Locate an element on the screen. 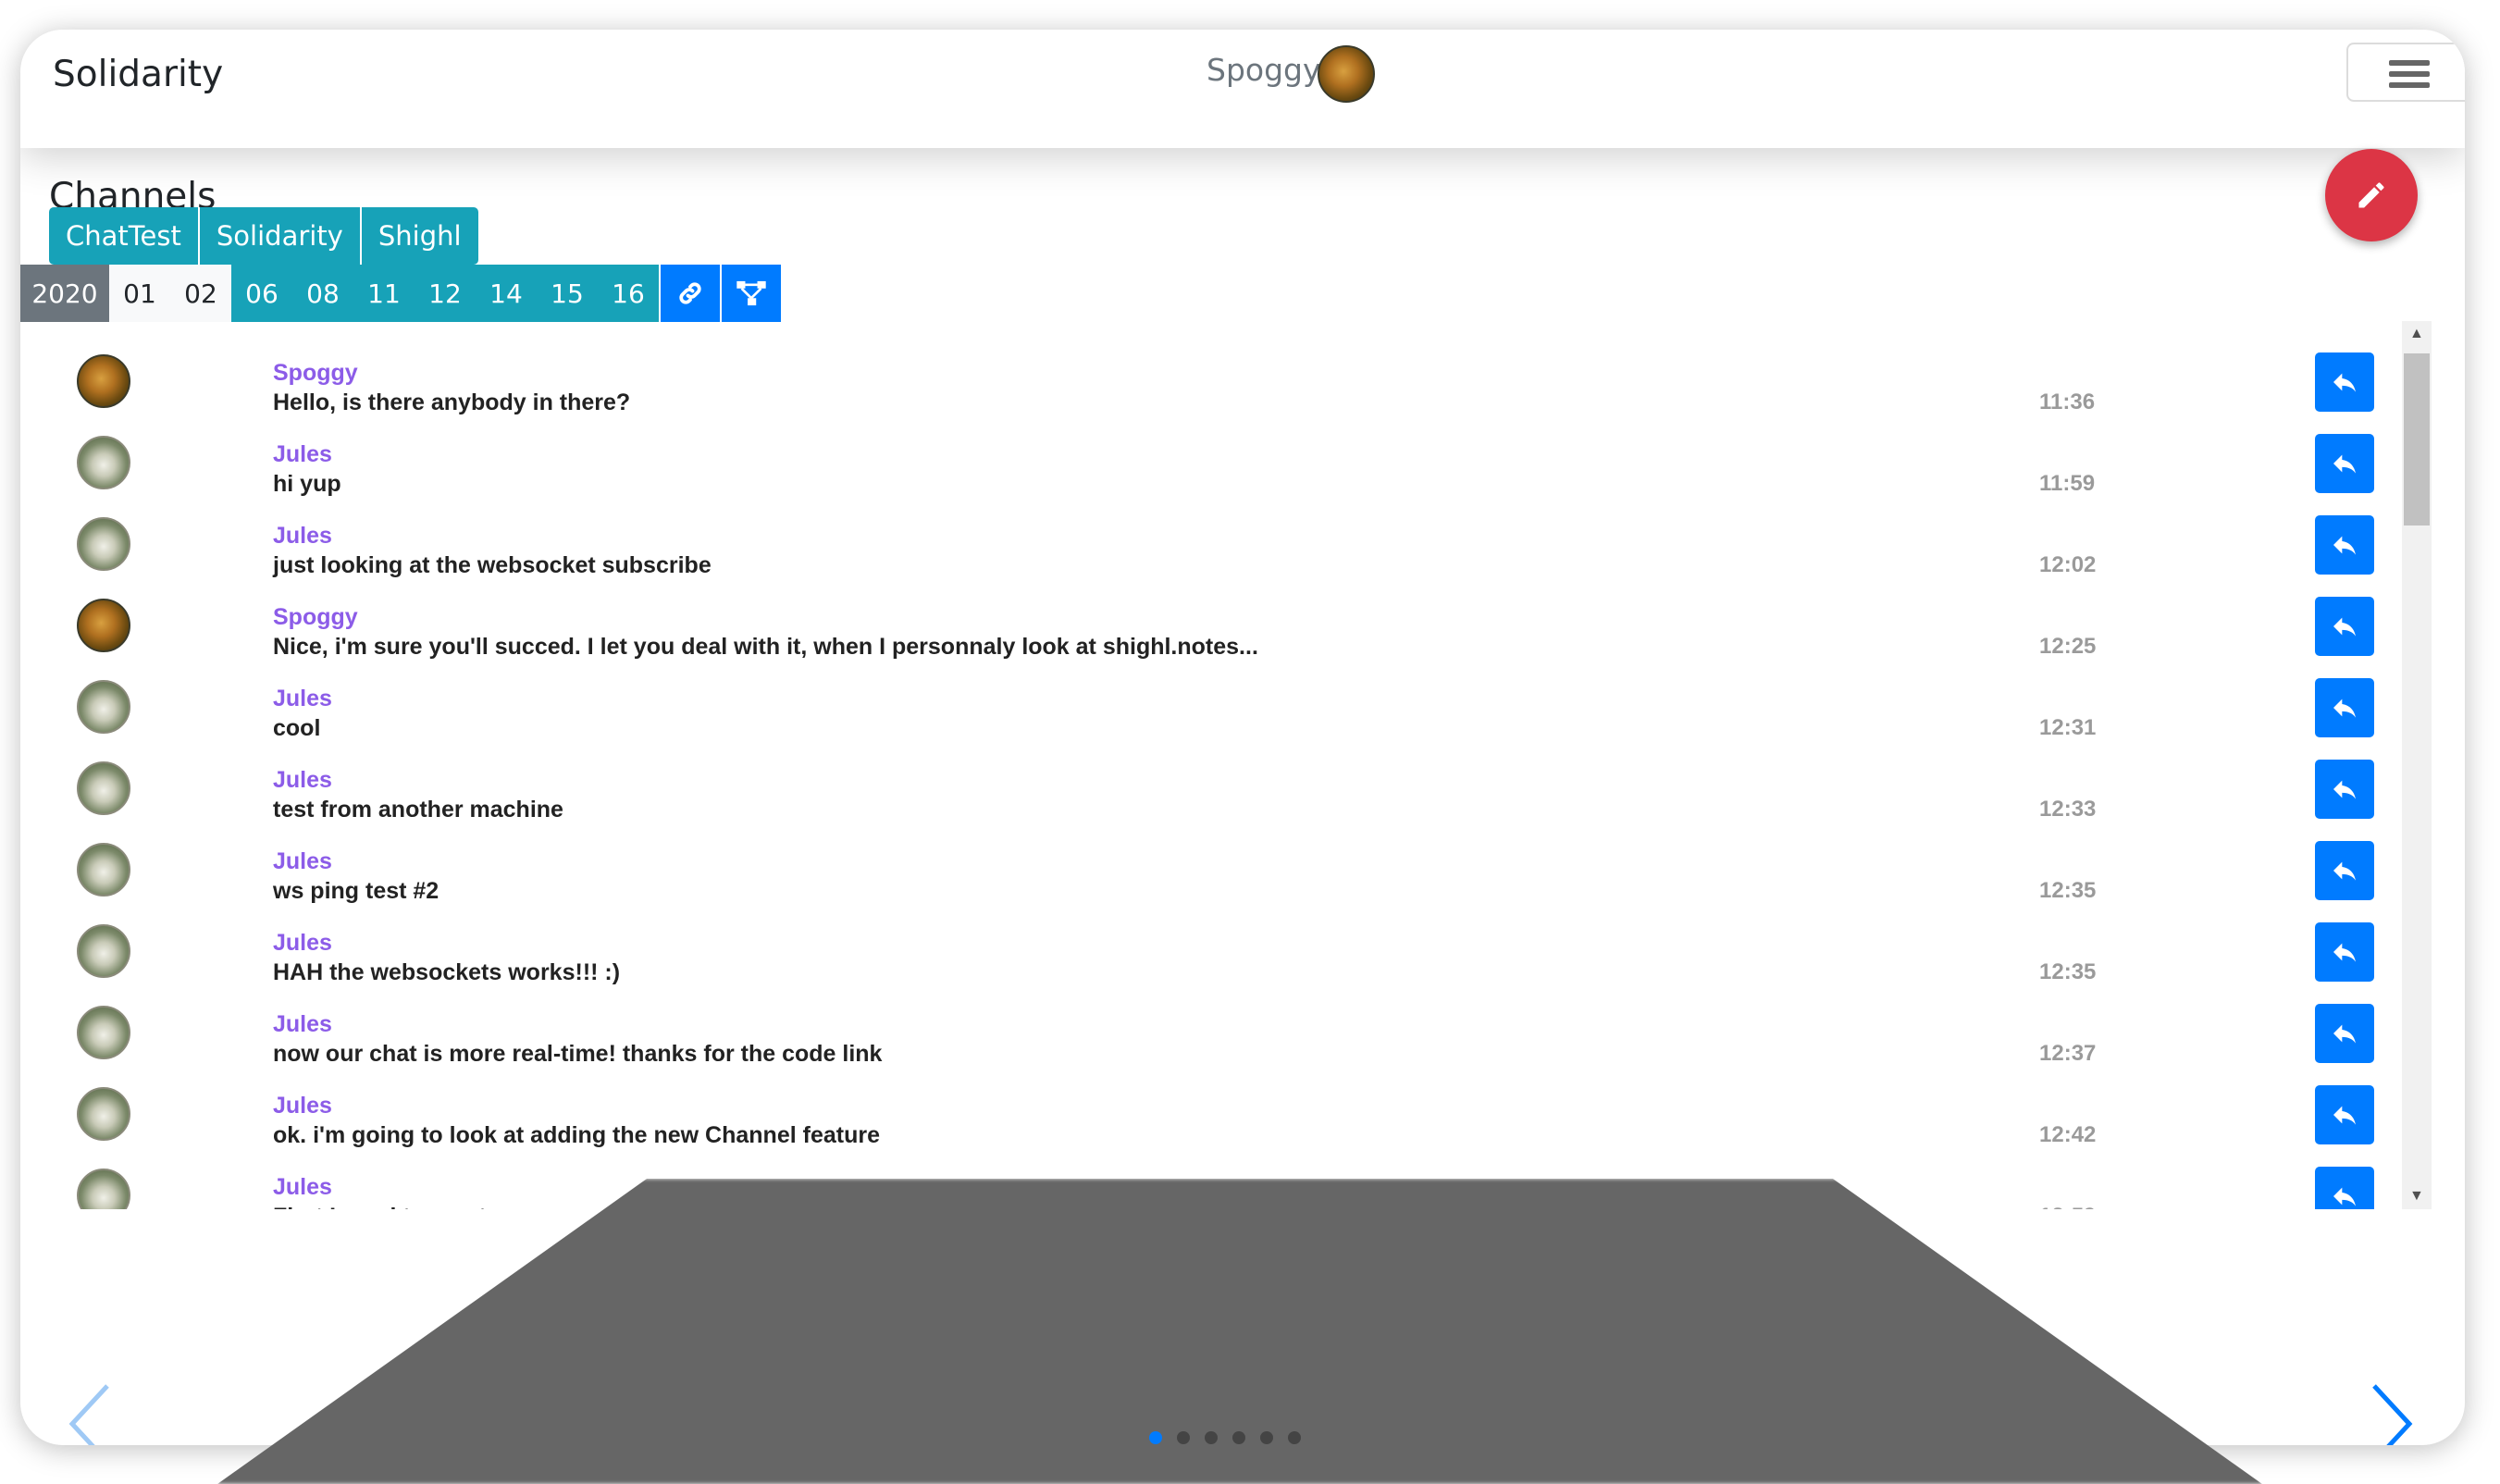 The height and width of the screenshot is (1484, 2500). compose-button is located at coordinates (2372, 195).